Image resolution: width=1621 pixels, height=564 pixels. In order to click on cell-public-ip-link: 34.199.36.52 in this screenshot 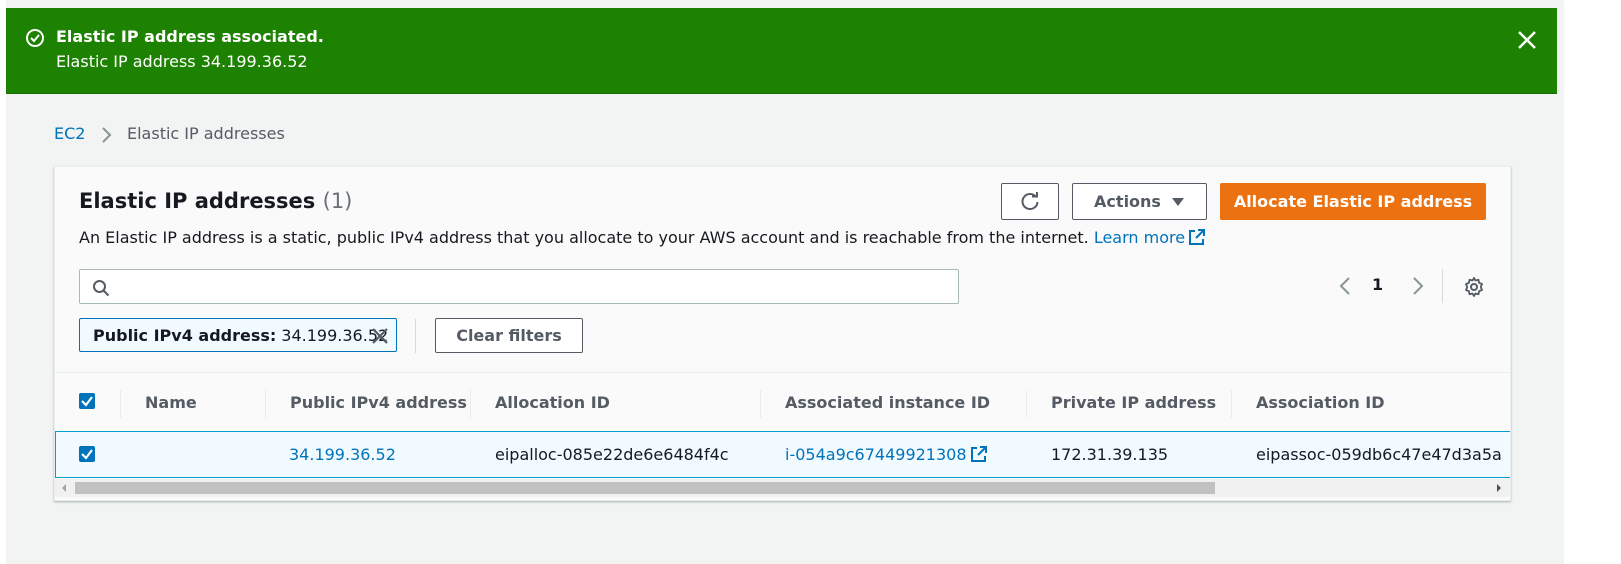, I will do `click(342, 454)`.